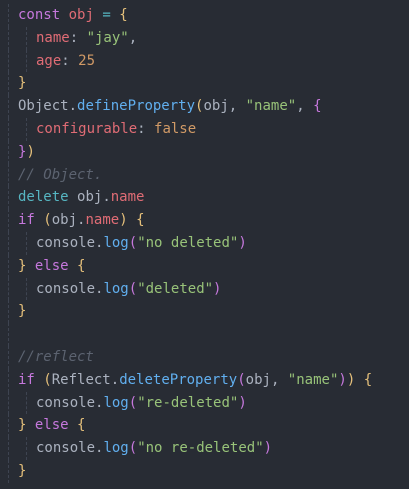  I want to click on code-line: Object.defineProperty(obj, "name", {, so click(204, 106).